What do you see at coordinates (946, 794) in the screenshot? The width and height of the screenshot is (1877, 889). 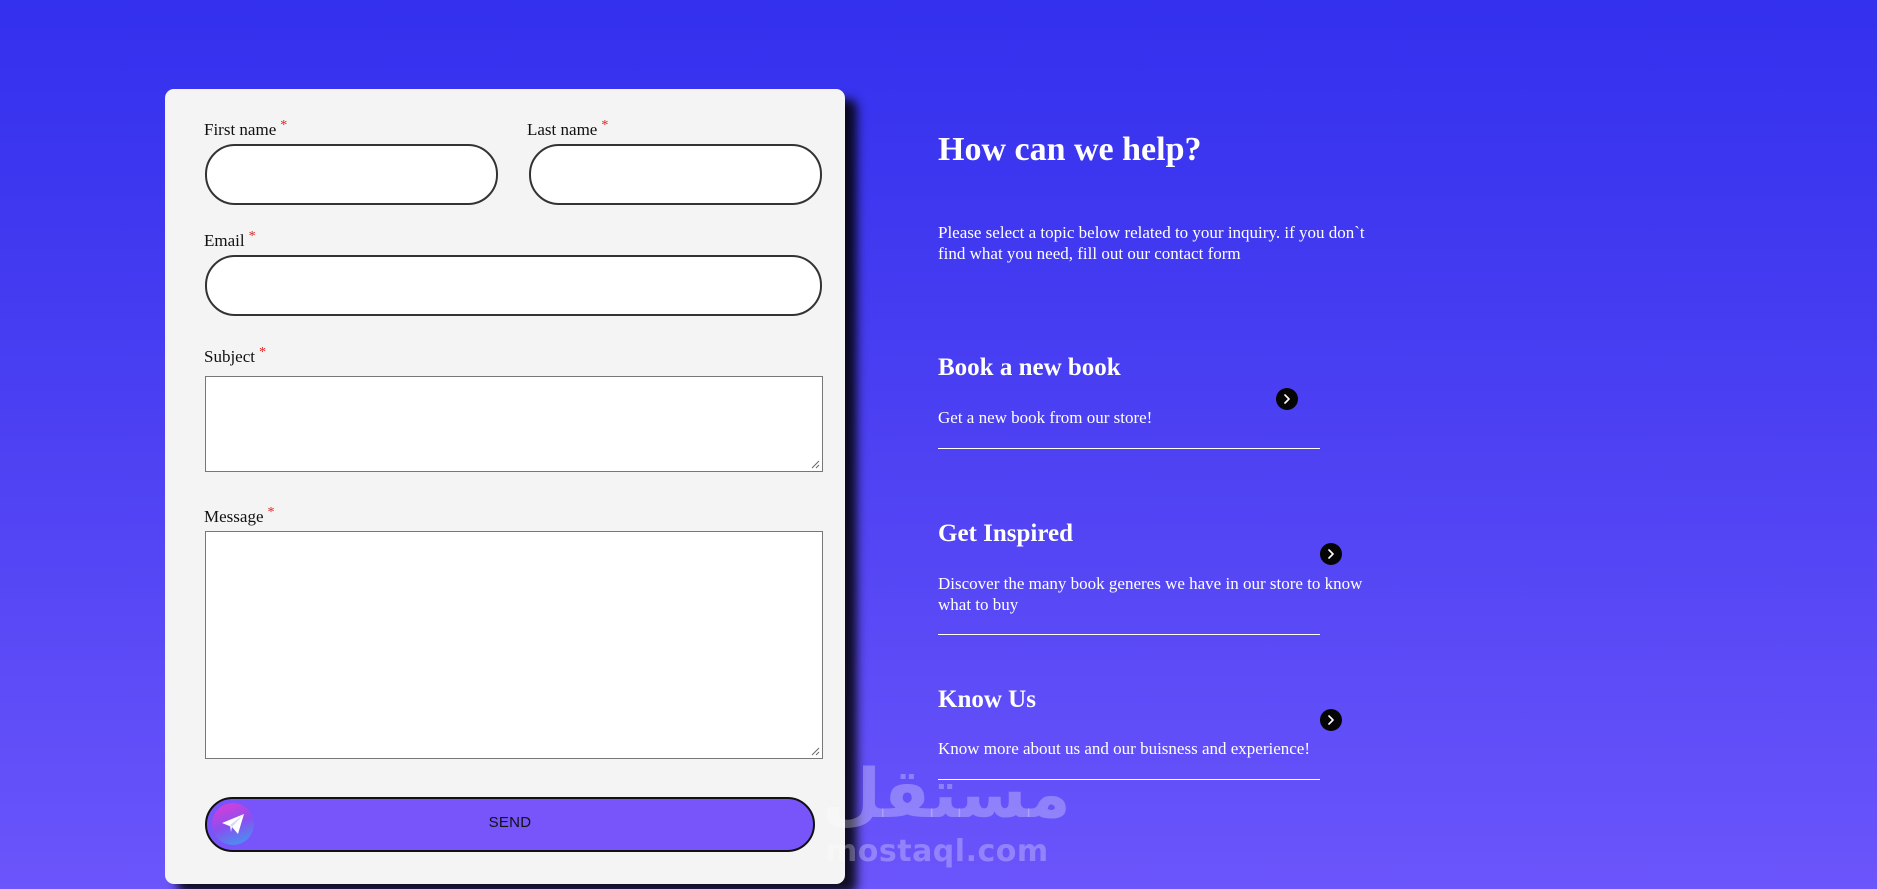 I see `watermark-logo-arabic: مستقل` at bounding box center [946, 794].